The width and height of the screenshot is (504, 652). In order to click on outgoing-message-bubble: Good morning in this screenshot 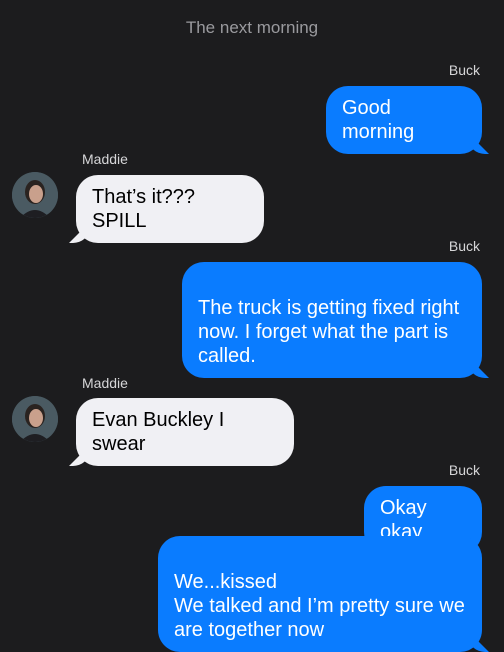, I will do `click(404, 120)`.